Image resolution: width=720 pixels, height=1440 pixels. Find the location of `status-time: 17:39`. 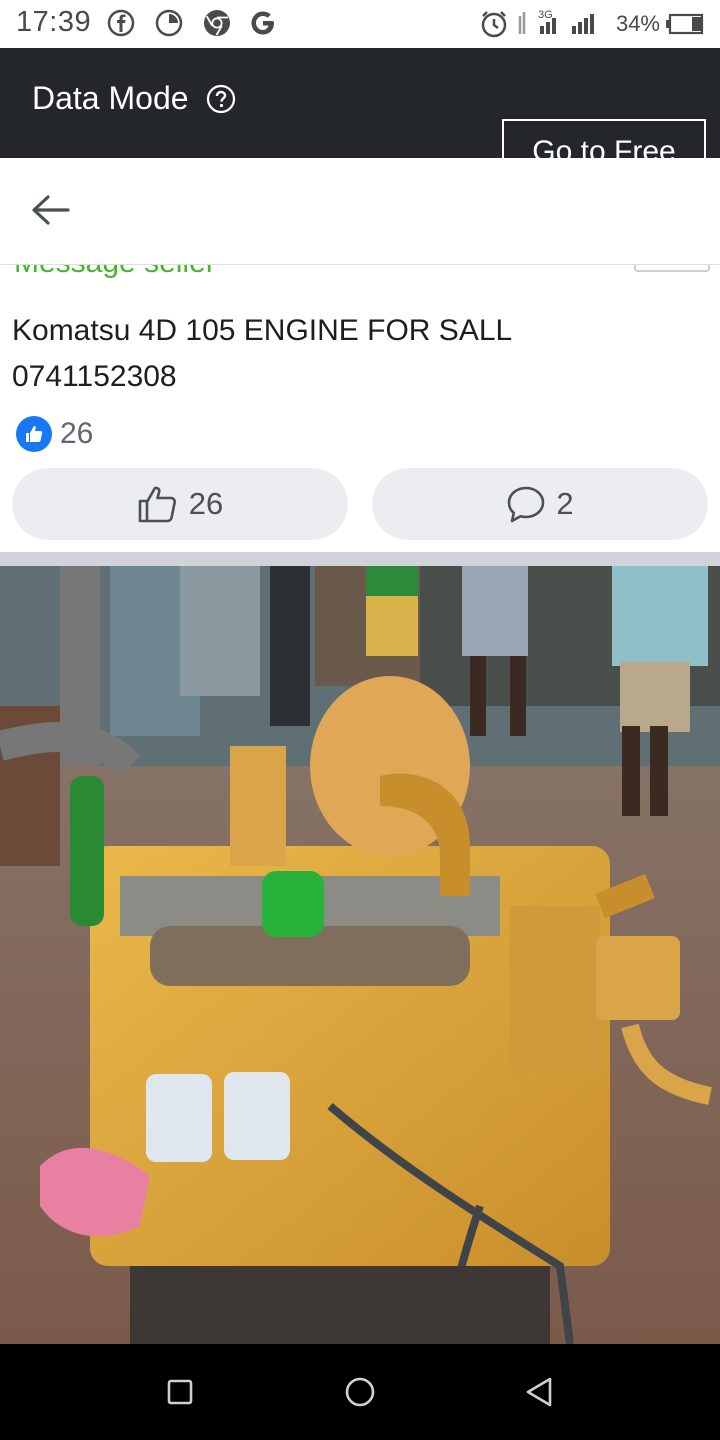

status-time: 17:39 is located at coordinates (54, 22).